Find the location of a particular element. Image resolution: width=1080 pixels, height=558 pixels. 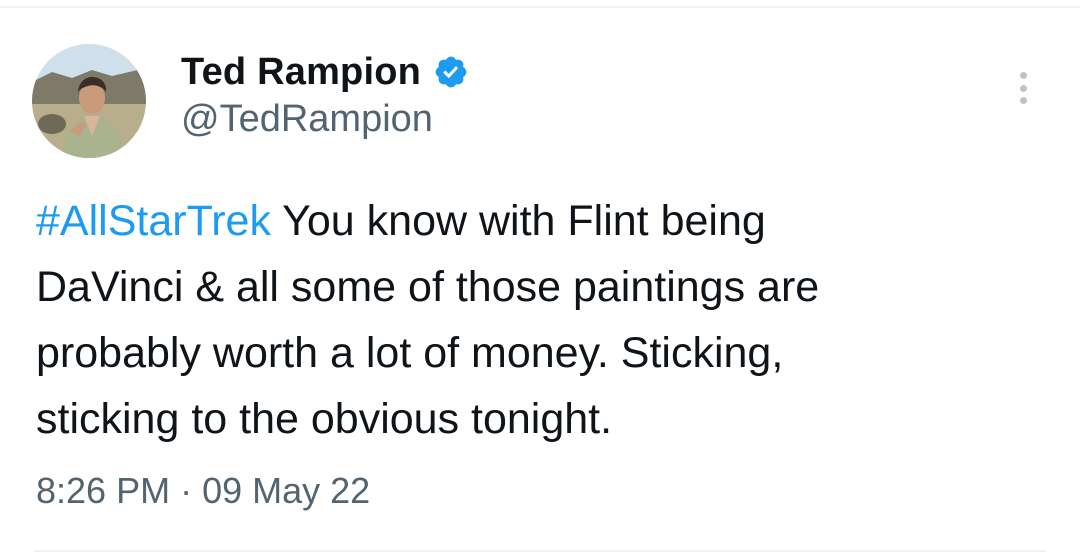

tweet-timestamp: 8:26 PM · 09 May 22 is located at coordinates (203, 491).